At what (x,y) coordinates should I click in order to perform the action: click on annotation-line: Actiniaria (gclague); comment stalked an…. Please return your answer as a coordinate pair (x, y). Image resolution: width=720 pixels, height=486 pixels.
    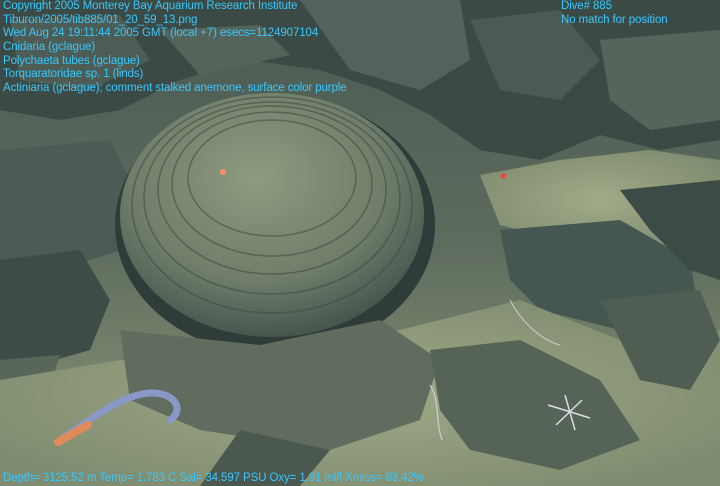
    Looking at the image, I should click on (175, 88).